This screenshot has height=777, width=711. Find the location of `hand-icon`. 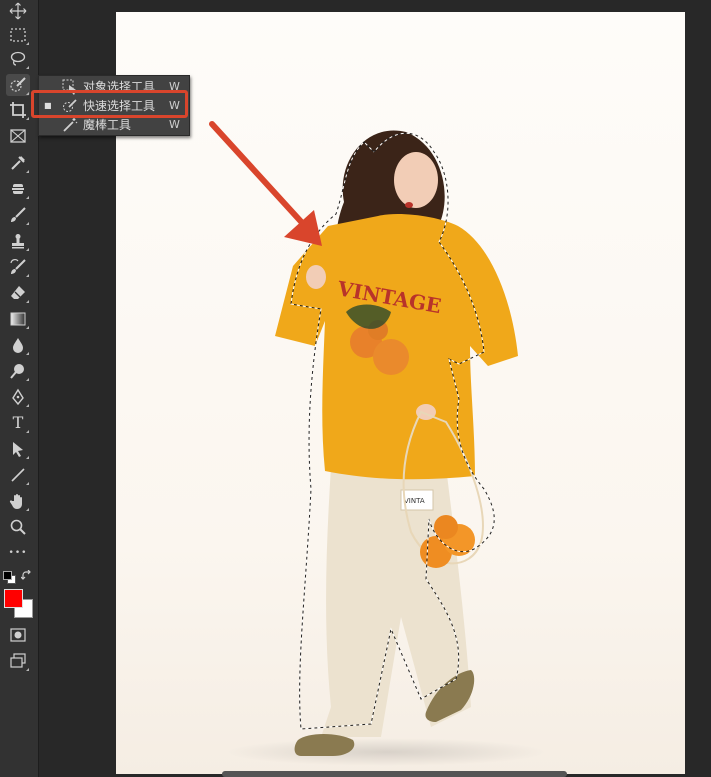

hand-icon is located at coordinates (15, 501).